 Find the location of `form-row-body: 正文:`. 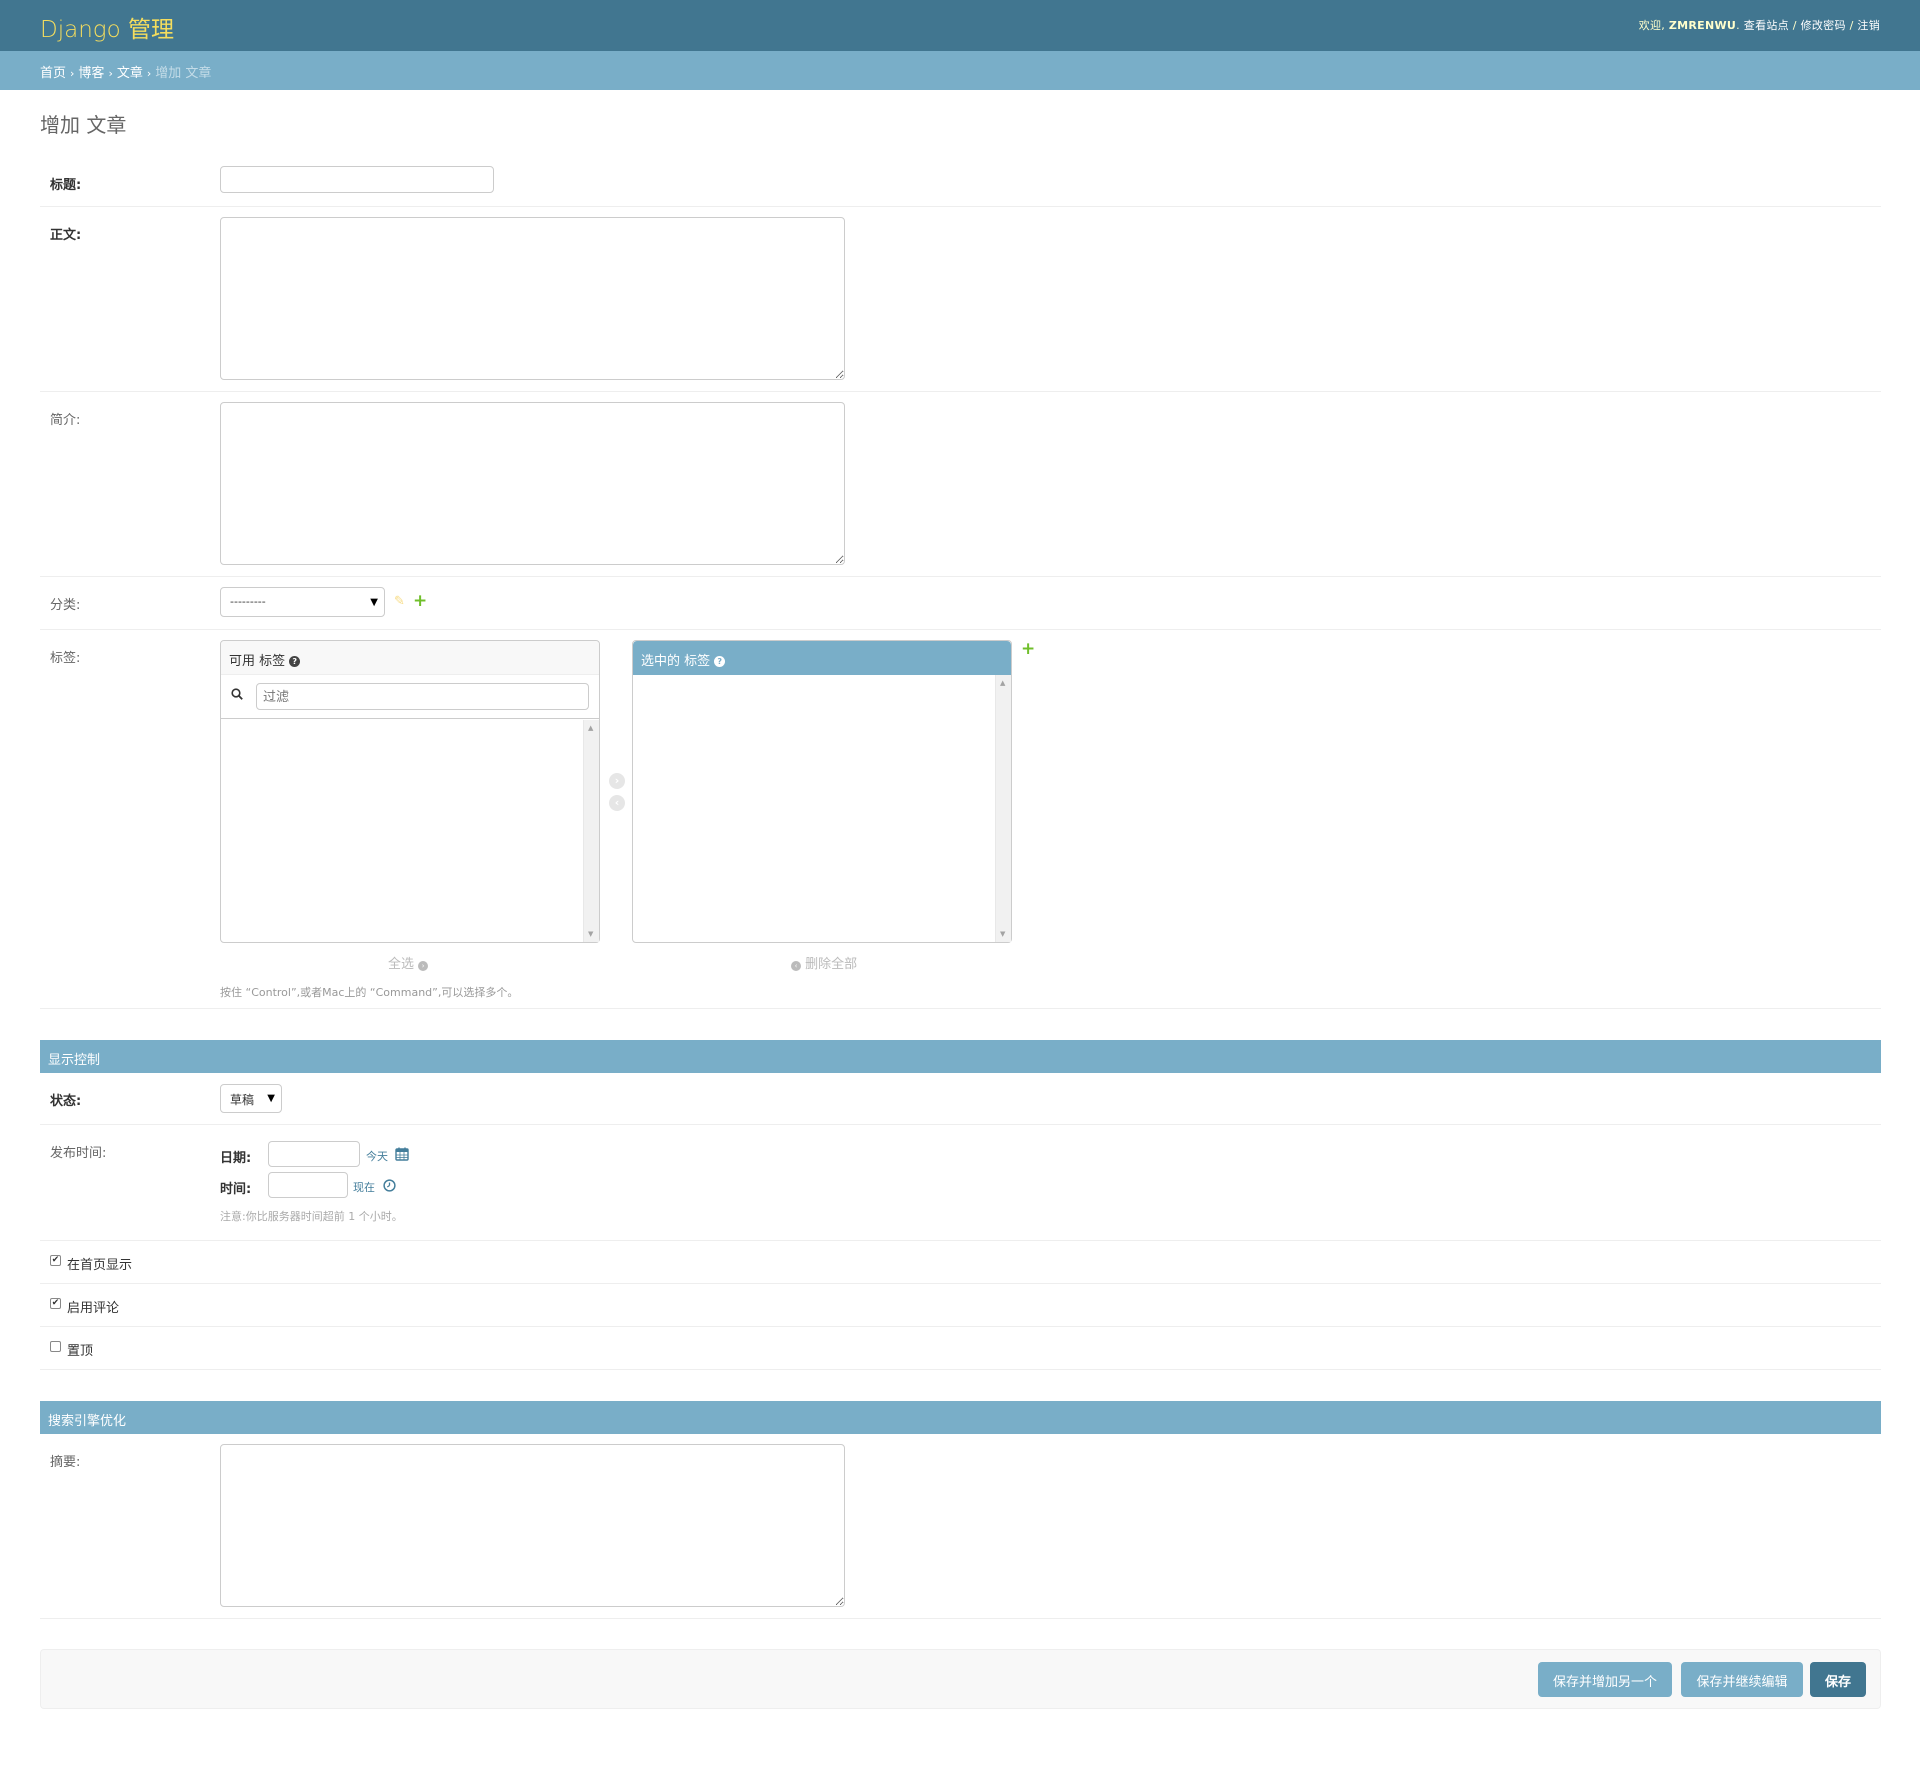

form-row-body: 正文: is located at coordinates (960, 299).